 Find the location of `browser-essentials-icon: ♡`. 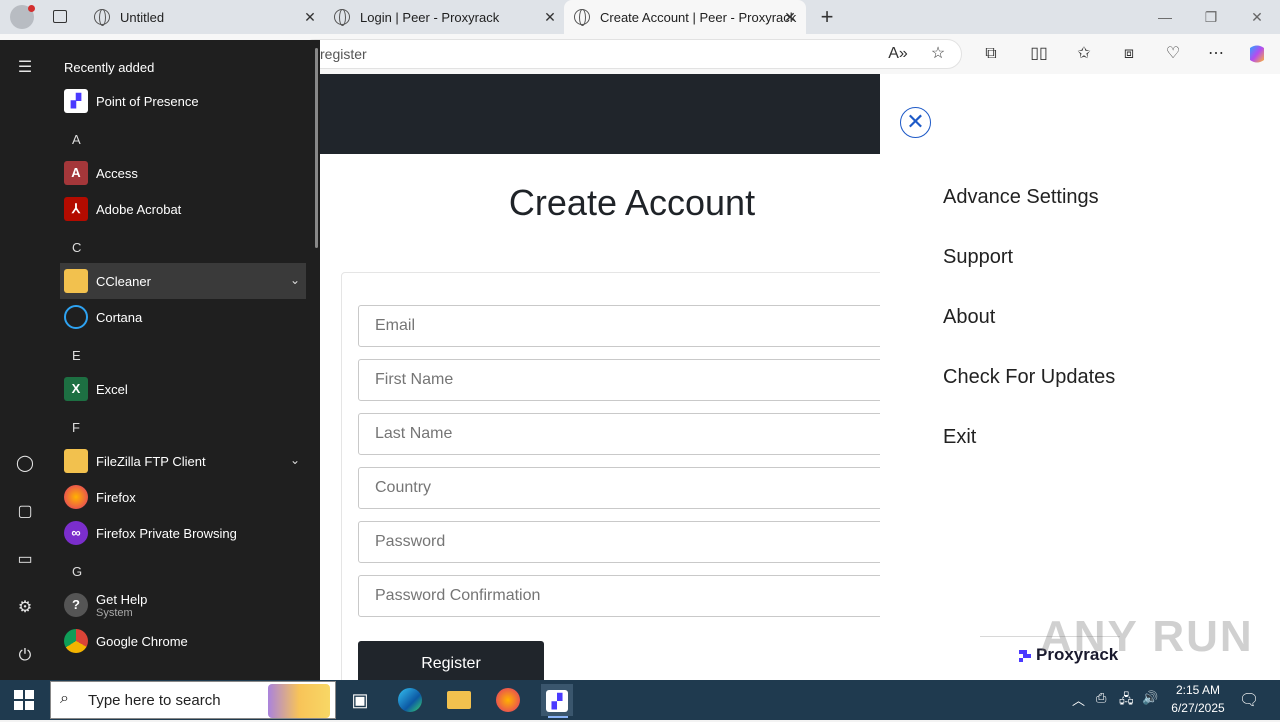

browser-essentials-icon: ♡ is located at coordinates (1173, 54).